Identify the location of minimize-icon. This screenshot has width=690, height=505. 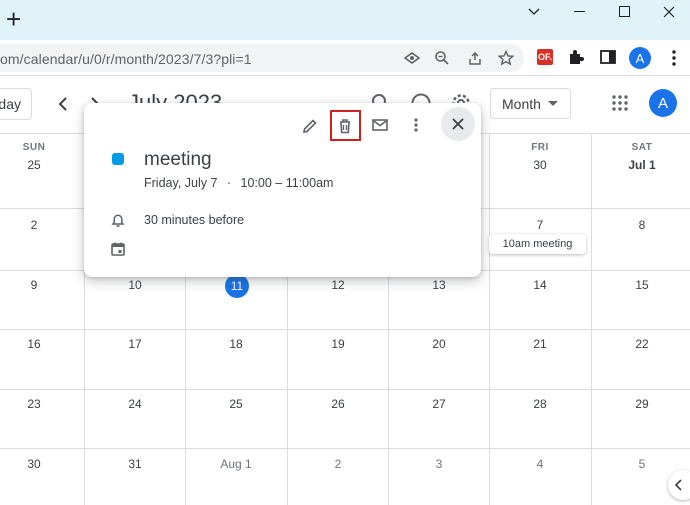
(579, 11).